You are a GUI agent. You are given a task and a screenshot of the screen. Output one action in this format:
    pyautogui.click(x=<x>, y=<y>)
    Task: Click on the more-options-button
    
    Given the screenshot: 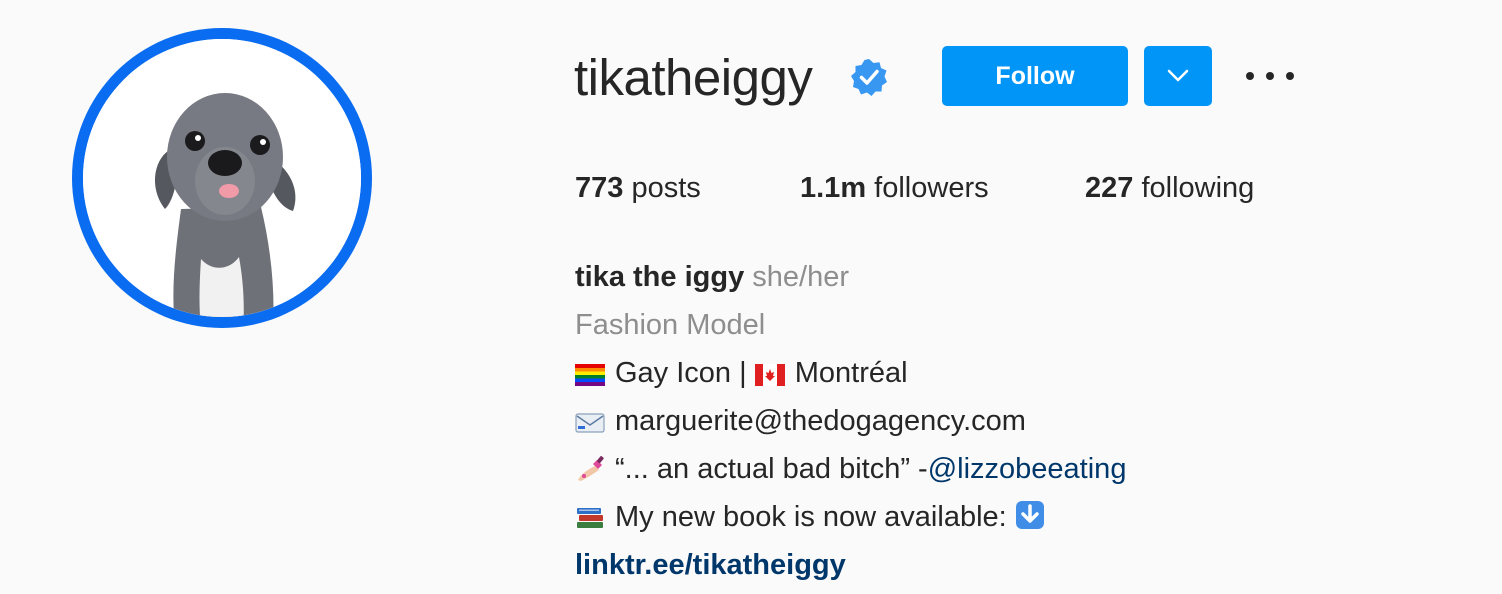 What is the action you would take?
    pyautogui.click(x=1270, y=76)
    